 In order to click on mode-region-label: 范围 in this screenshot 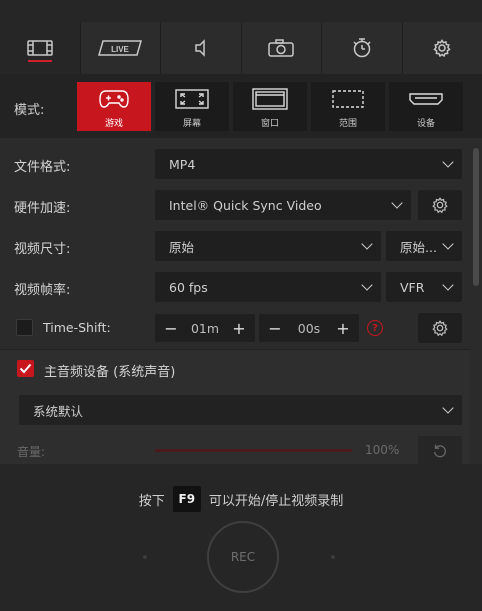, I will do `click(347, 124)`.